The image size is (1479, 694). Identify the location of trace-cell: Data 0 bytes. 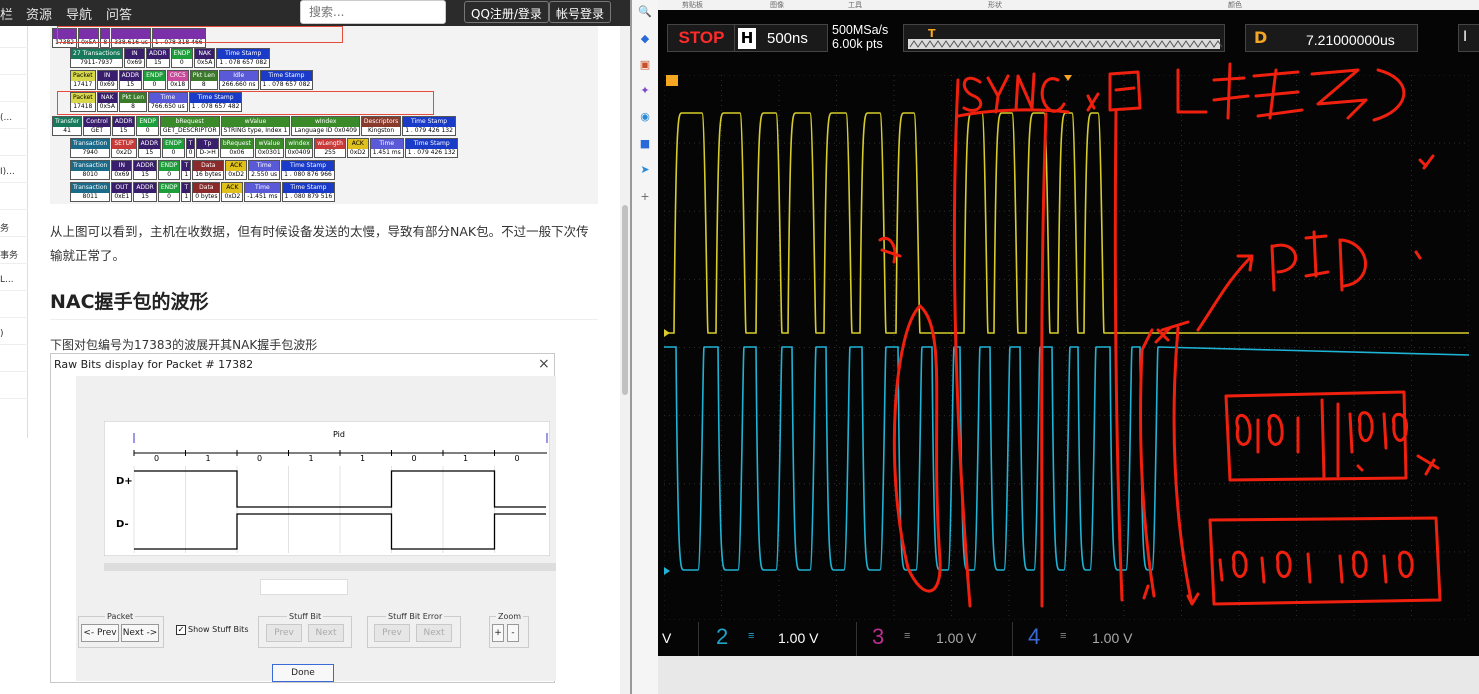
(206, 192).